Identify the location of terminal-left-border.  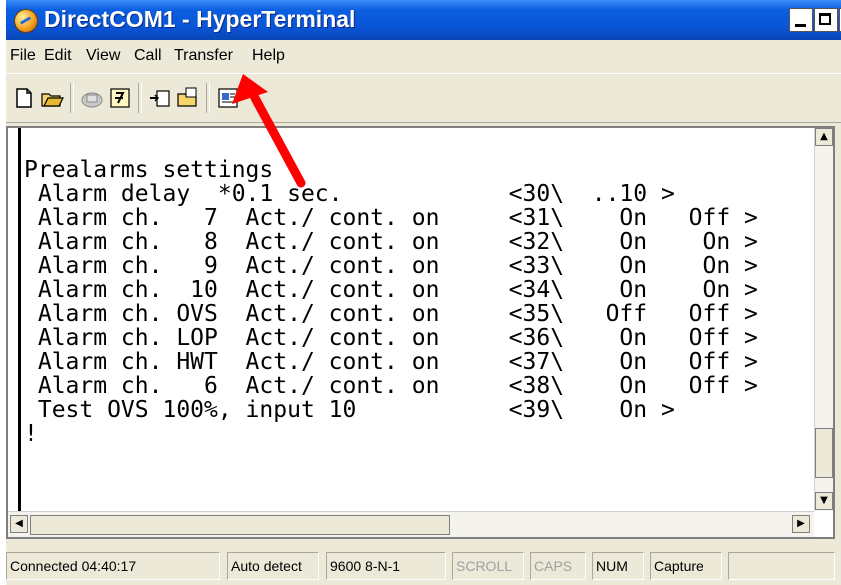
(19, 319).